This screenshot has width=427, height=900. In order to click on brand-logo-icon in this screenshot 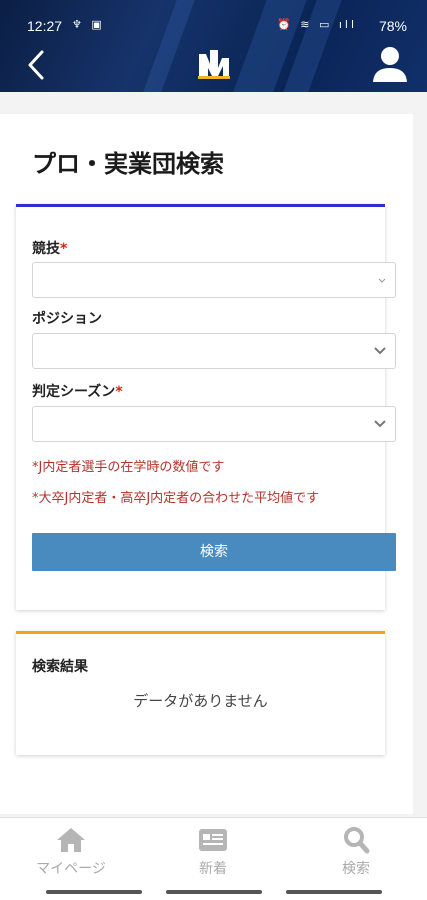, I will do `click(214, 64)`.